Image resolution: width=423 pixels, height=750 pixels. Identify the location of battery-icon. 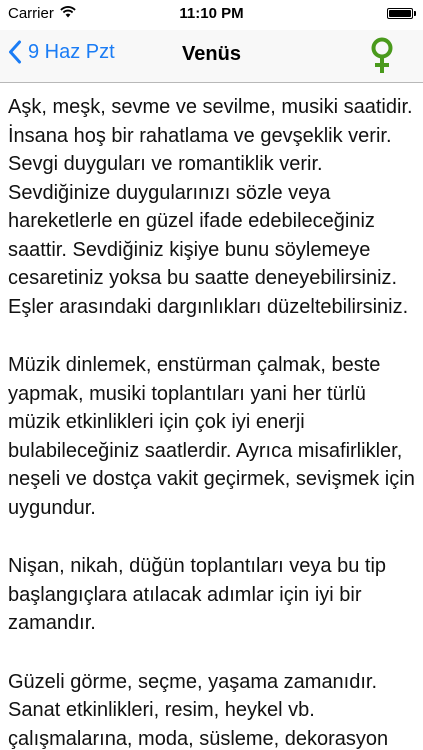
(401, 13).